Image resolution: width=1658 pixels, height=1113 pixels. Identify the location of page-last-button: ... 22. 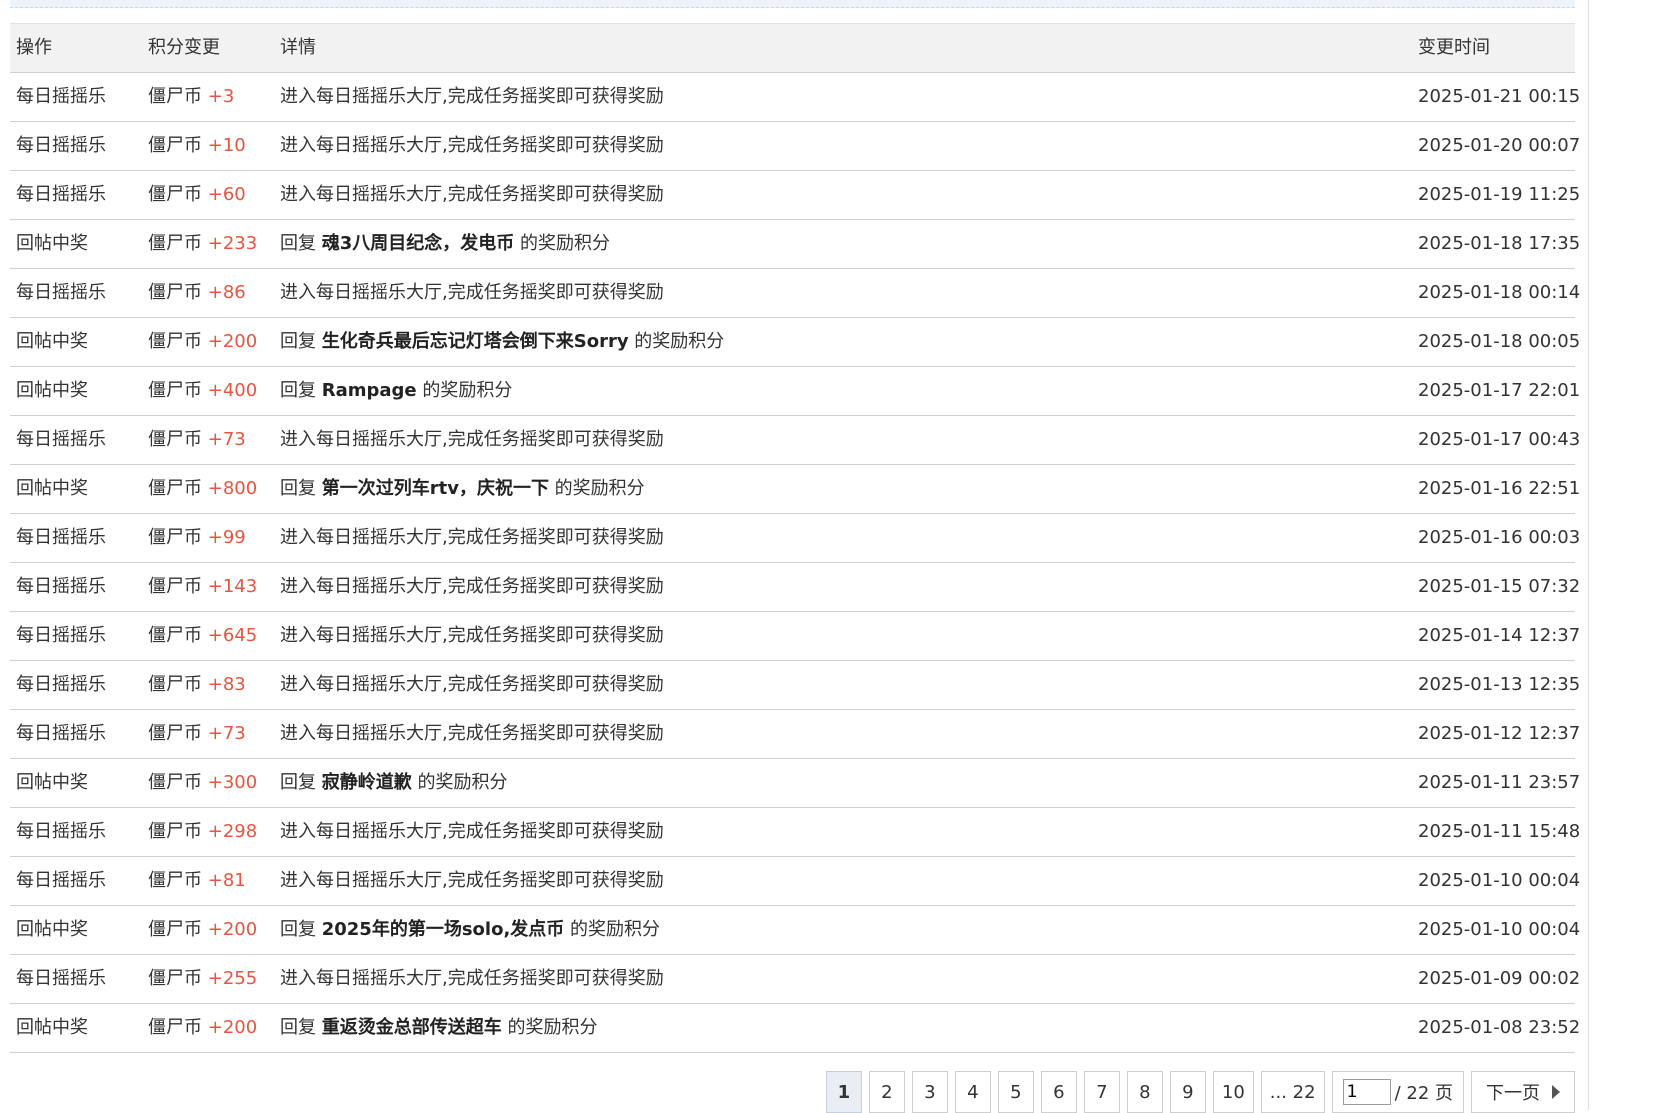
(1292, 1092).